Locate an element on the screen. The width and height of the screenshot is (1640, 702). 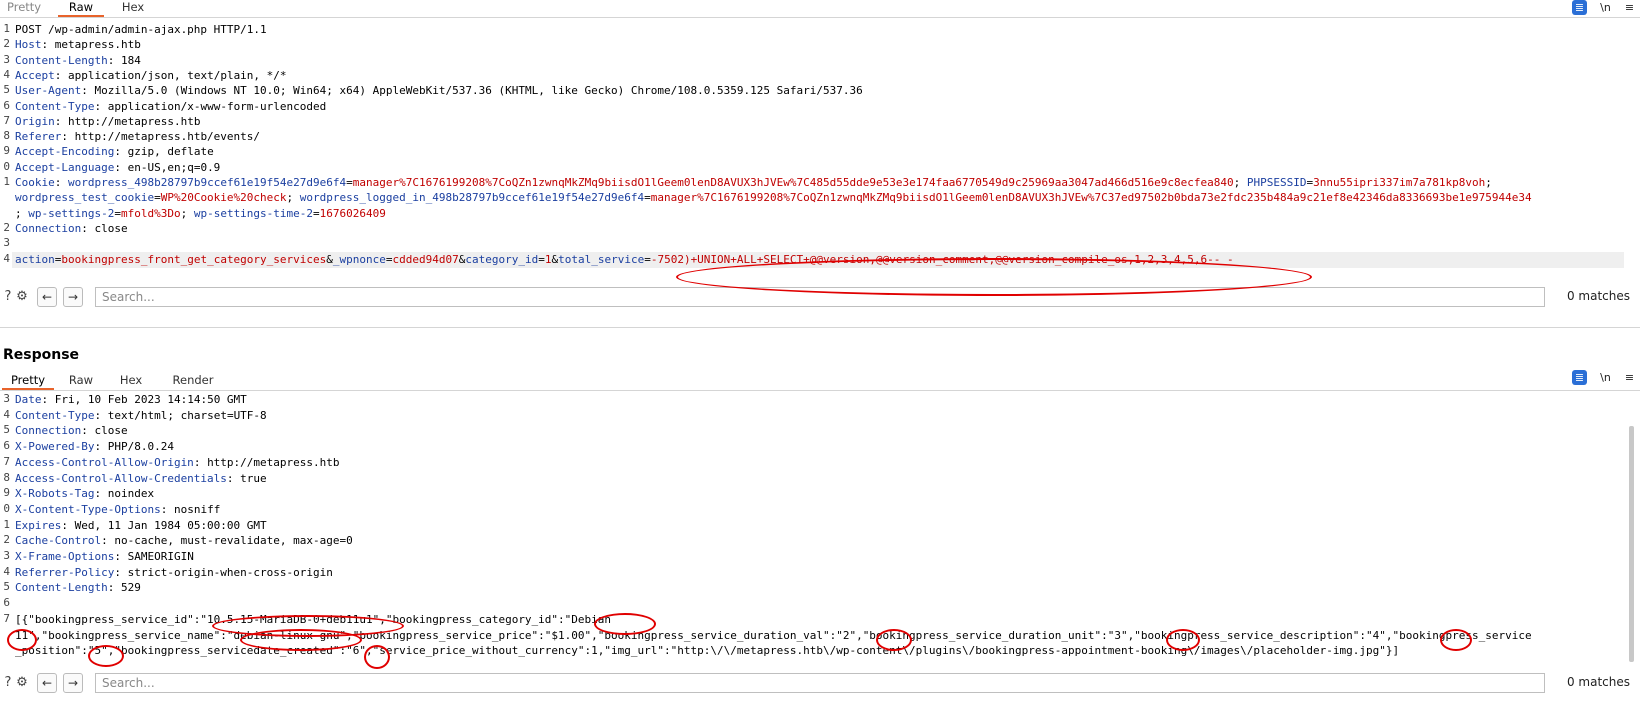
cookie-equals: = is located at coordinates (349, 182).